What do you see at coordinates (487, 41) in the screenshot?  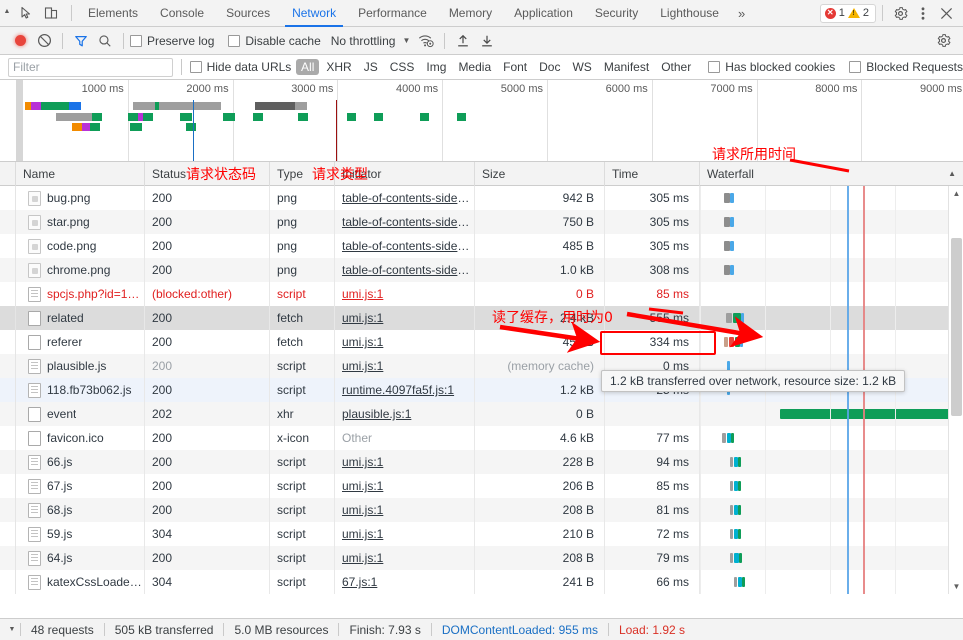 I see `export-har-icon` at bounding box center [487, 41].